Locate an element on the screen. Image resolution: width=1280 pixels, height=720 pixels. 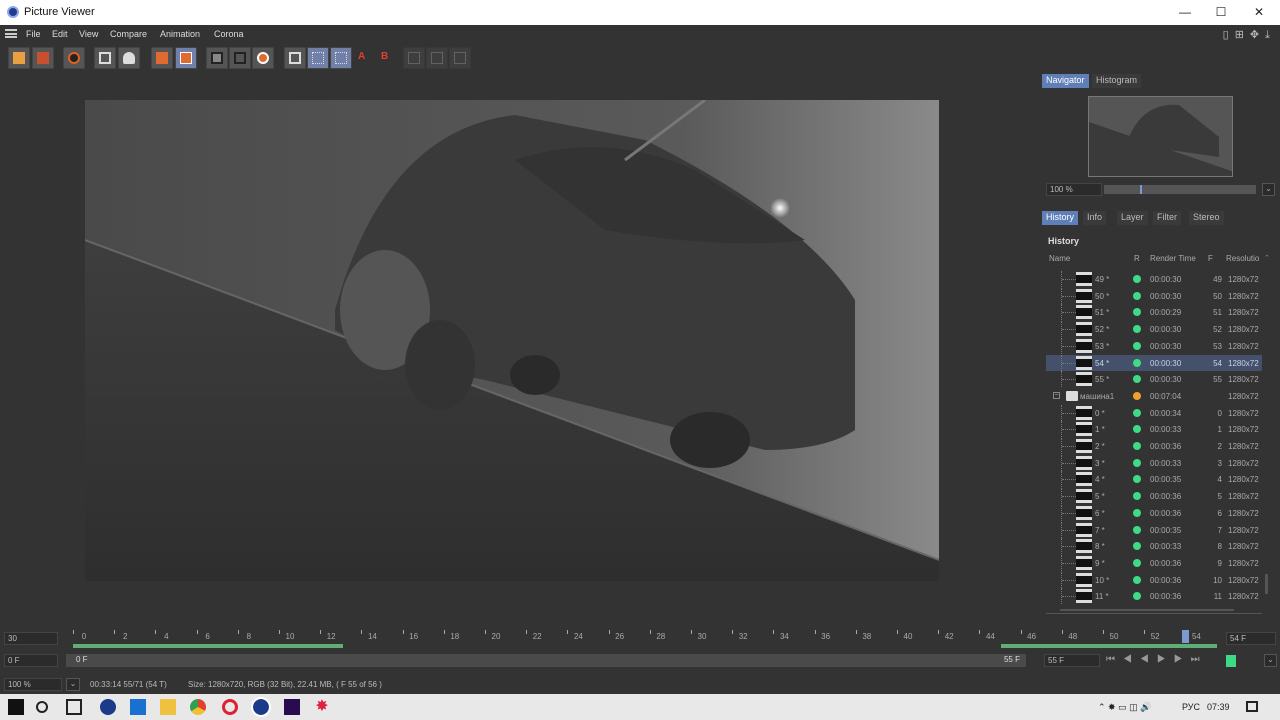
history-row: 6 * 00:00:36 6 1280x72 is located at coordinates (1154, 512).